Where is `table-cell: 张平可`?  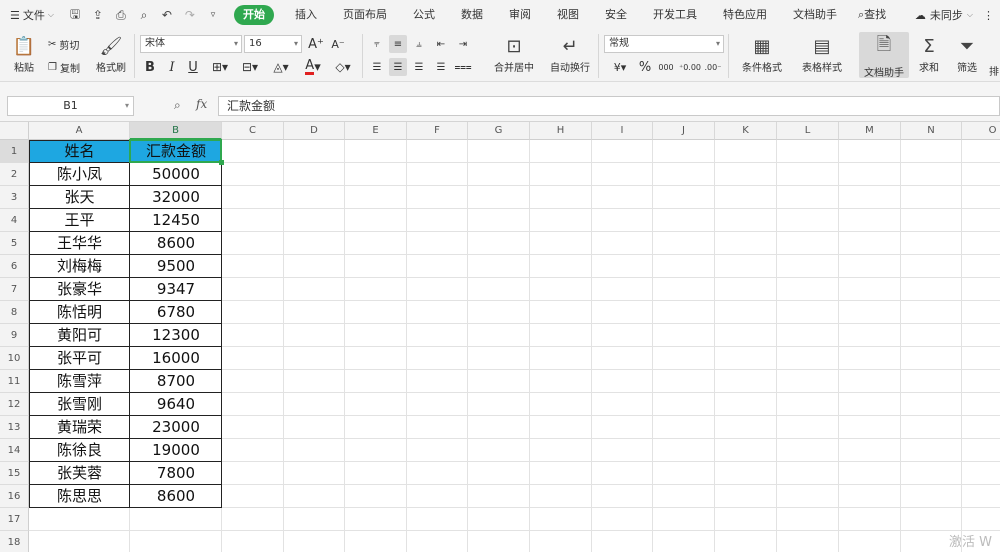 table-cell: 张平可 is located at coordinates (79, 358).